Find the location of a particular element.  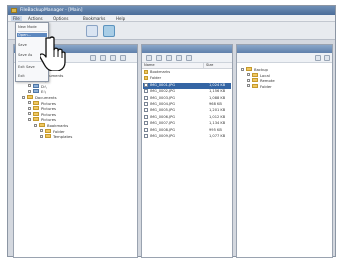

tree-item: Backup is located at coordinates (254, 69).